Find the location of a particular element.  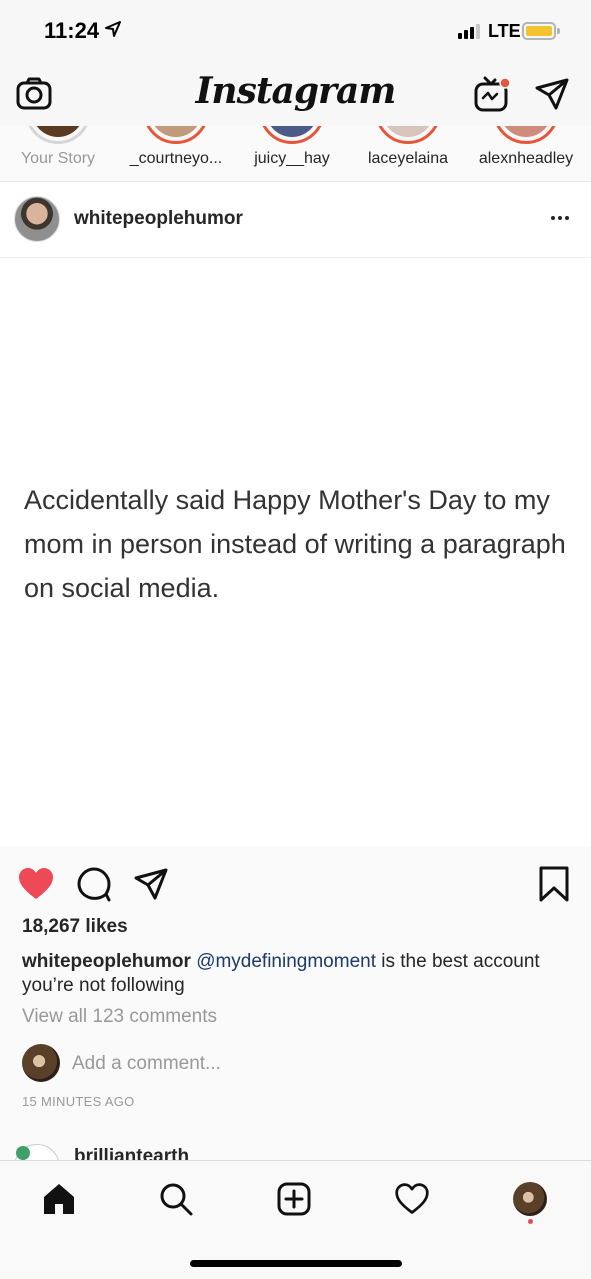

story-label: juicy__hay is located at coordinates (292, 158).